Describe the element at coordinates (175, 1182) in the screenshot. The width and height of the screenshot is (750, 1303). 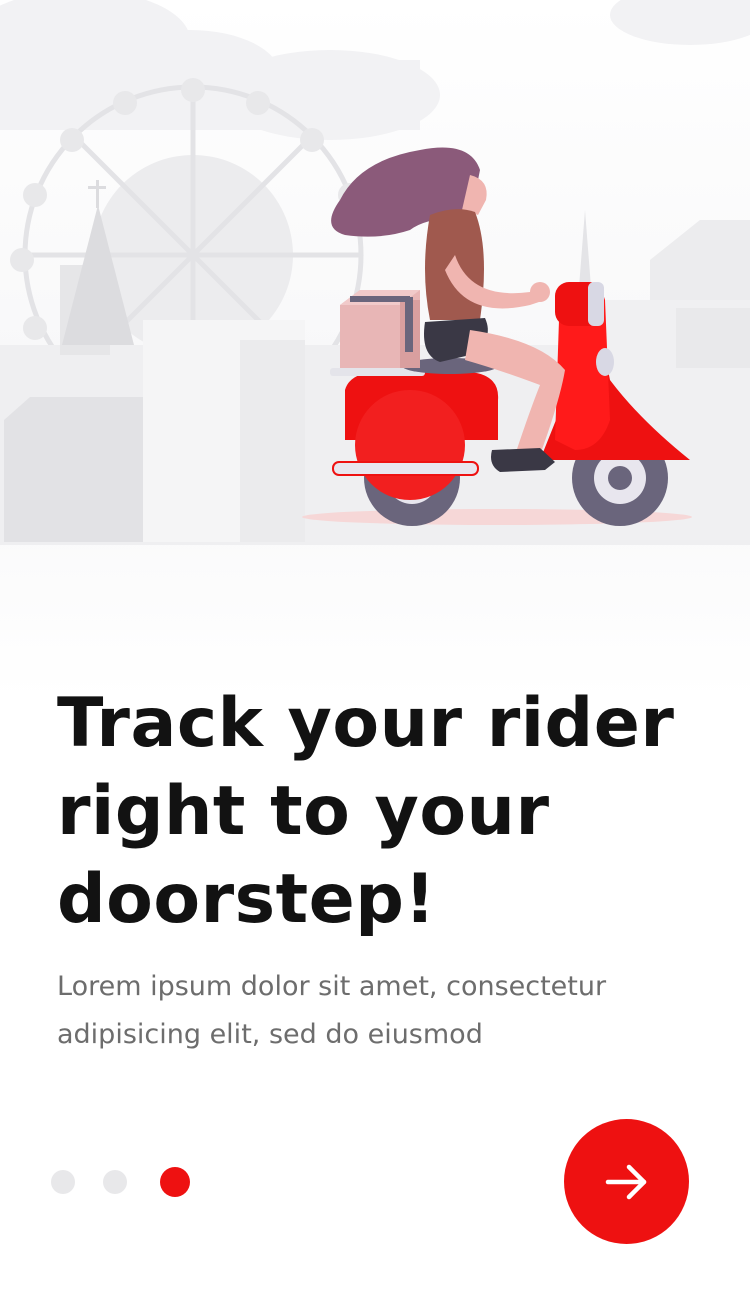
I see `page-dot-3-active` at that location.